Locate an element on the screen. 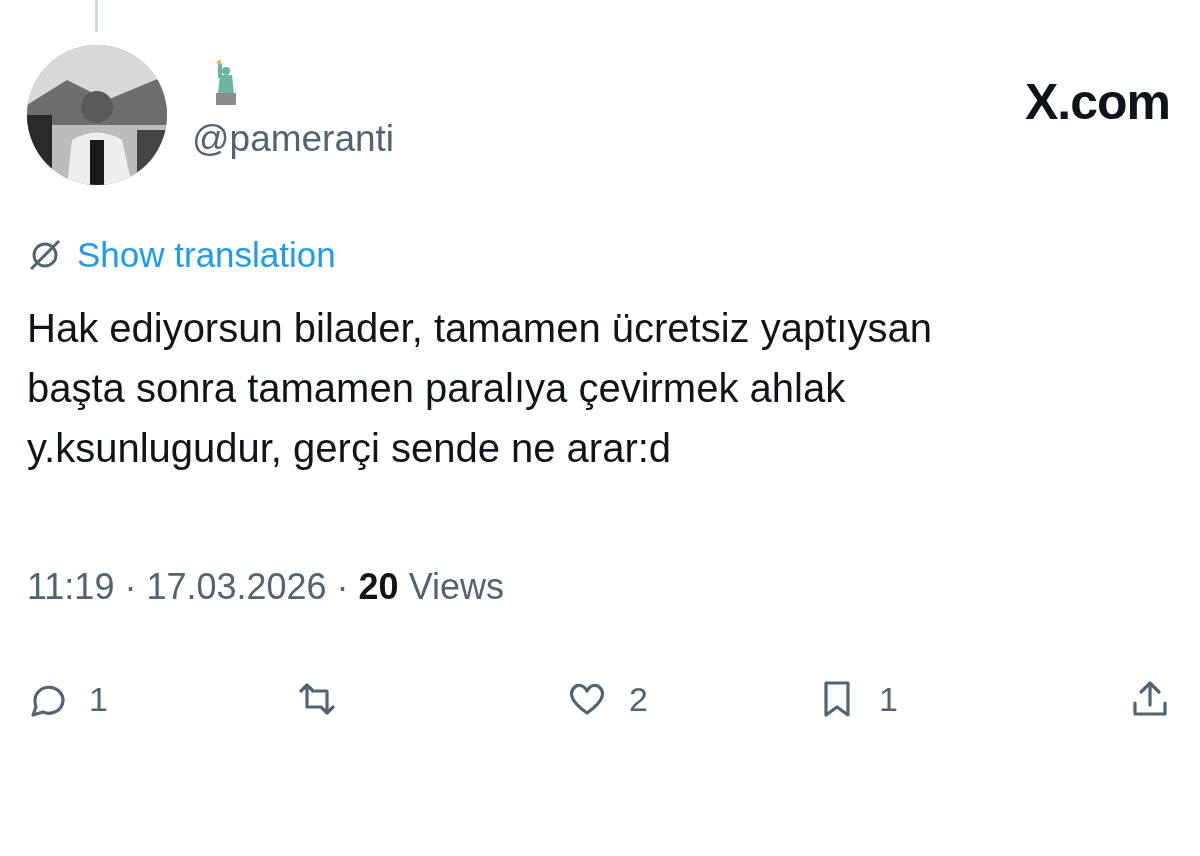 Image resolution: width=1200 pixels, height=856 pixels. bookmark-button: 1 is located at coordinates (857, 699).